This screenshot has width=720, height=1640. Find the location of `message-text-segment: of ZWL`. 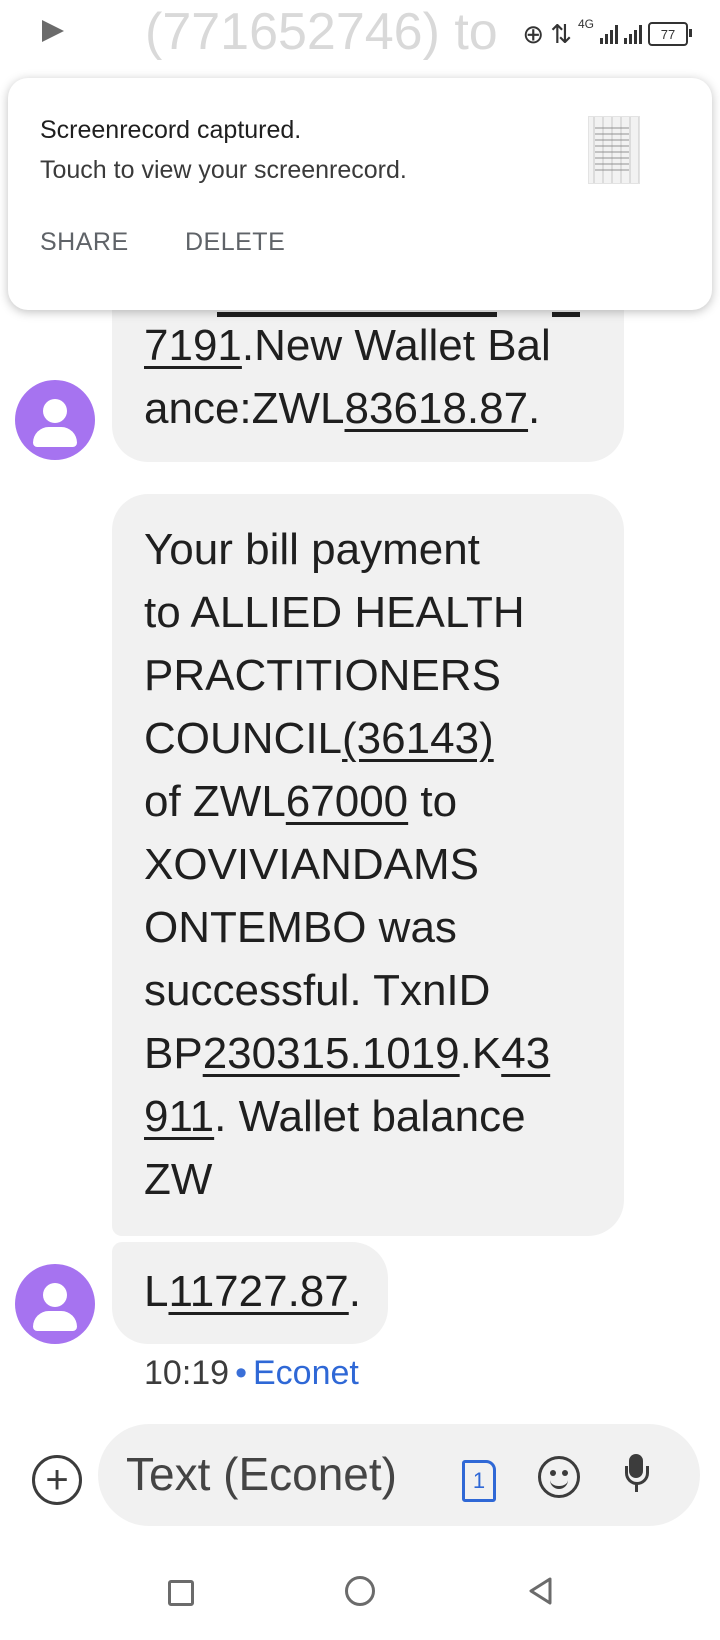

message-text-segment: of ZWL is located at coordinates (215, 801).